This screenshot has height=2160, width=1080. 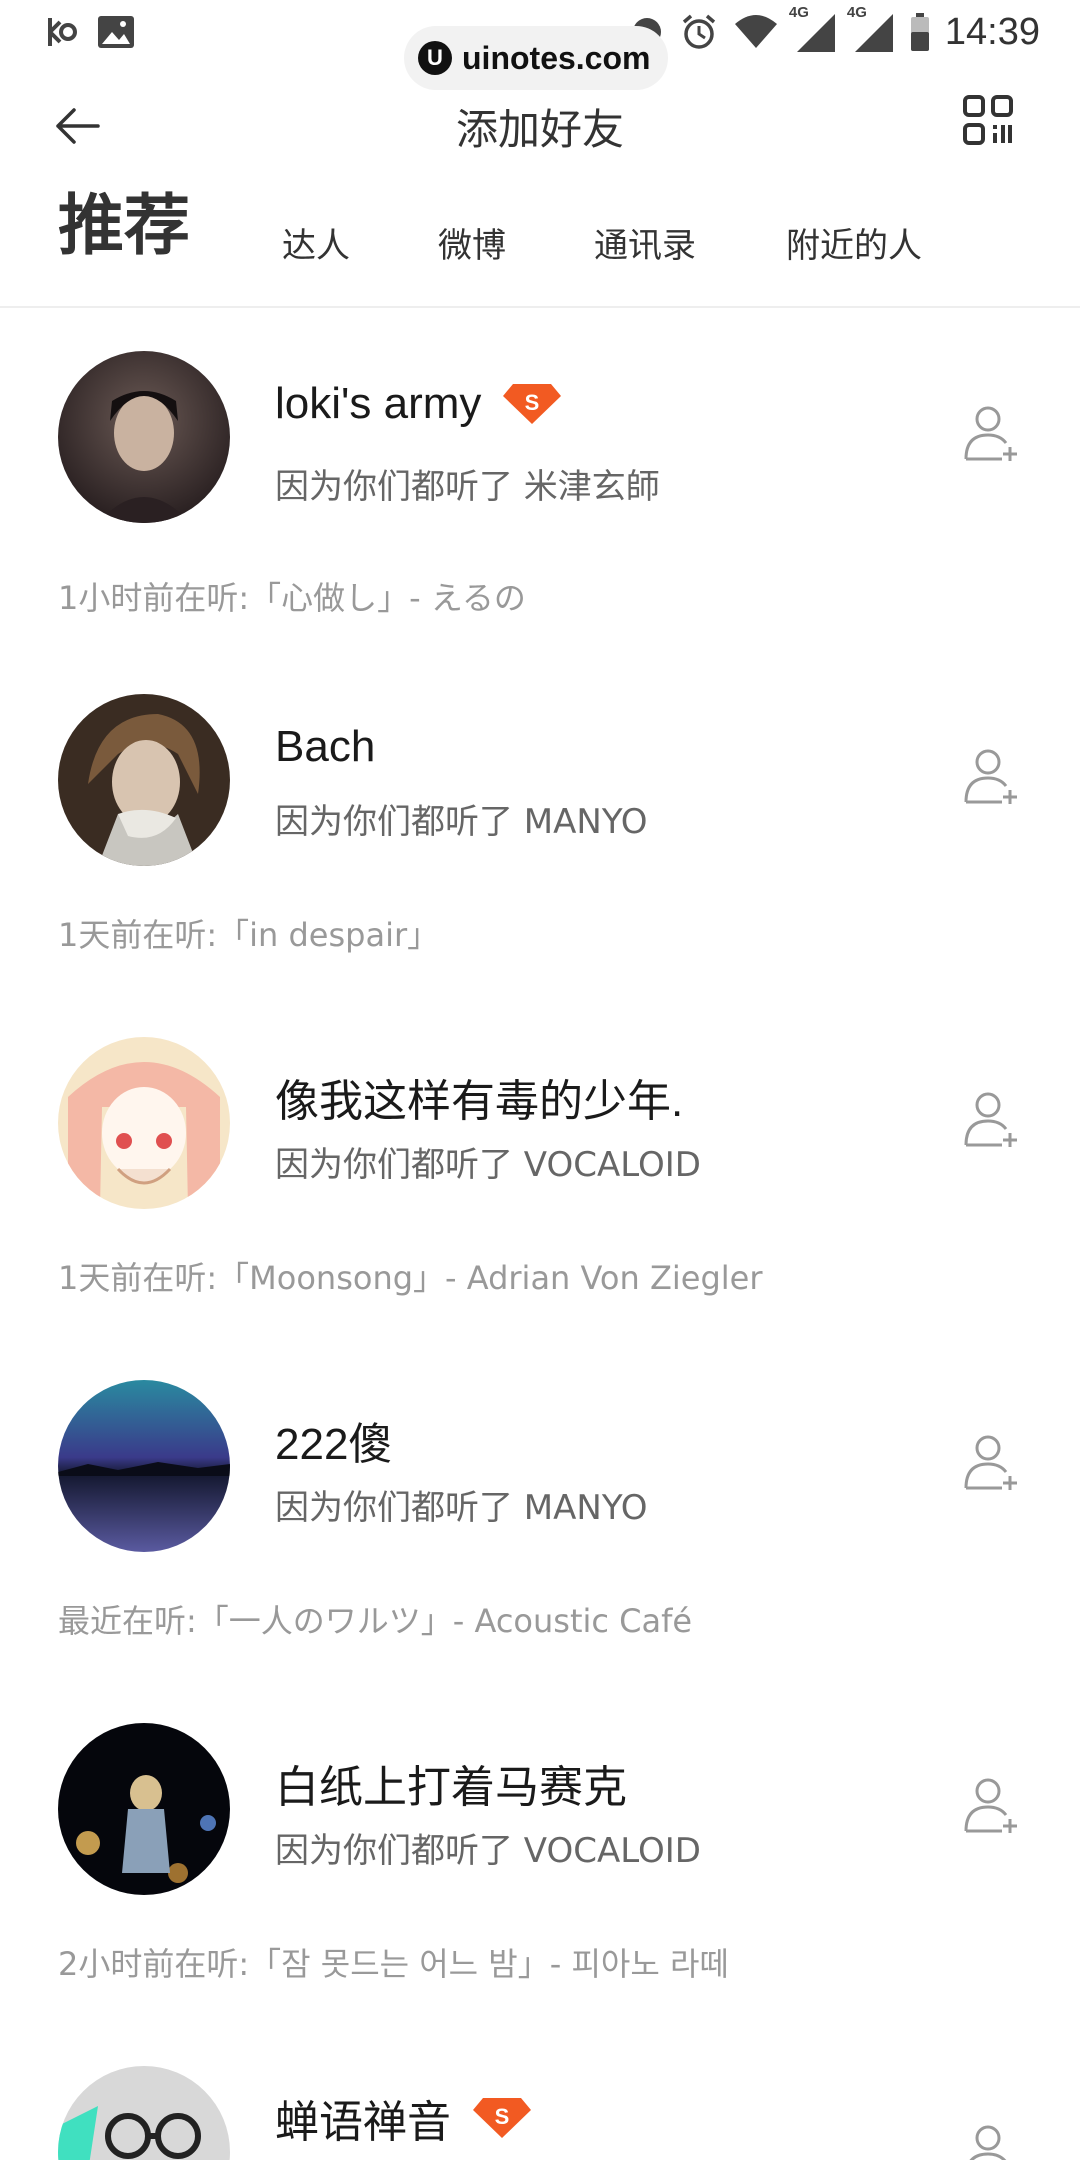 What do you see at coordinates (124, 220) in the screenshot?
I see `tab-recommend: 推荐` at bounding box center [124, 220].